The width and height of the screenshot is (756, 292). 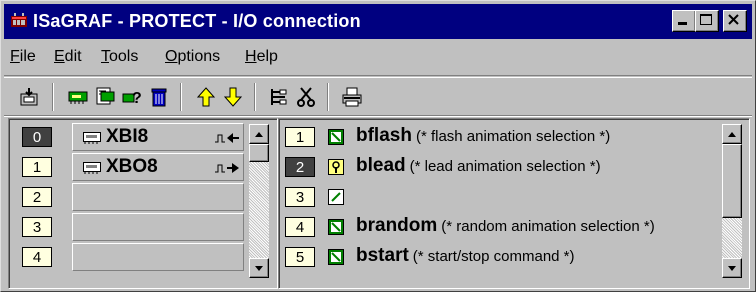 What do you see at coordinates (197, 21) in the screenshot?
I see `window-title: ISaGRAF - PROTECT - I/O connection` at bounding box center [197, 21].